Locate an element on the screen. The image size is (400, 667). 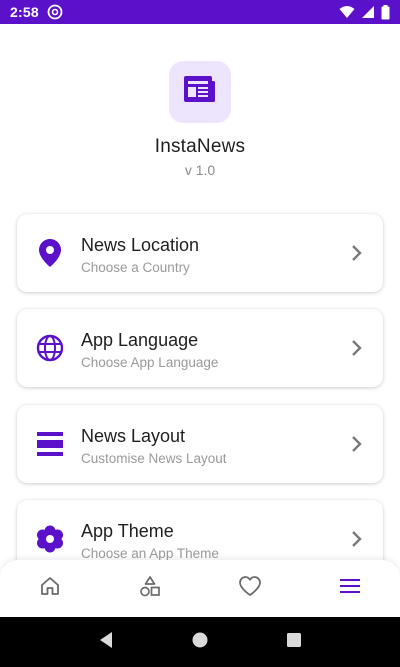
categories-icon is located at coordinates (150, 588).